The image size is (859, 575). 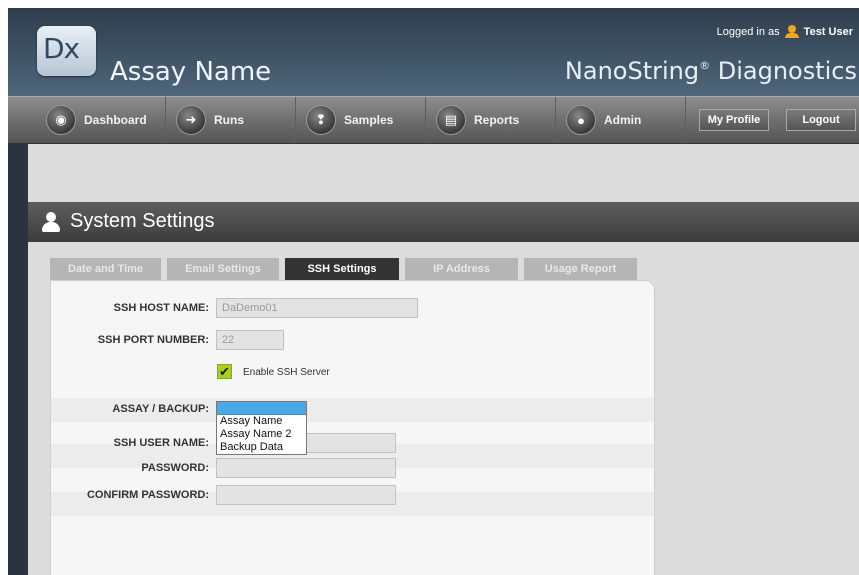 What do you see at coordinates (317, 308) in the screenshot?
I see `host-name-field: DaDemo01` at bounding box center [317, 308].